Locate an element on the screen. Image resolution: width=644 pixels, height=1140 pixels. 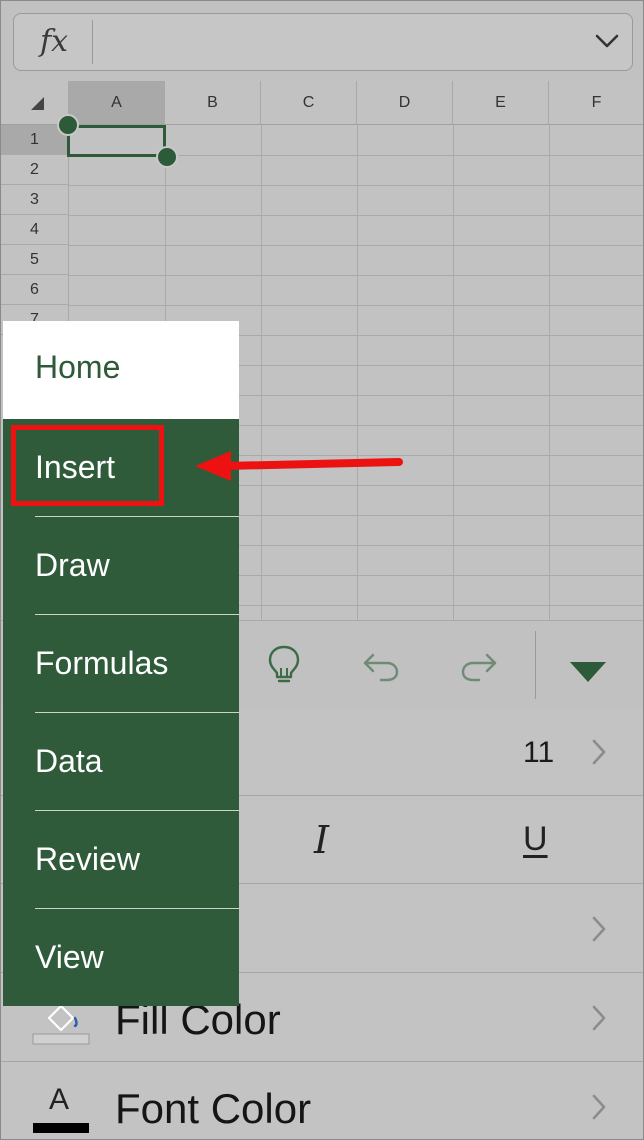
row-header-6: 6 is located at coordinates (35, 290).